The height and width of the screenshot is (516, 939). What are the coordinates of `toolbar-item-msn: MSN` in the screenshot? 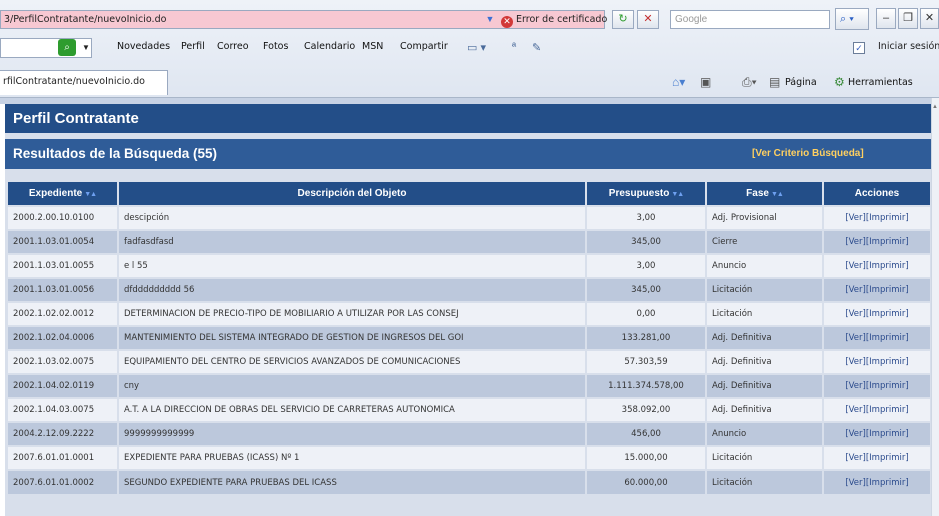 It's located at (372, 46).